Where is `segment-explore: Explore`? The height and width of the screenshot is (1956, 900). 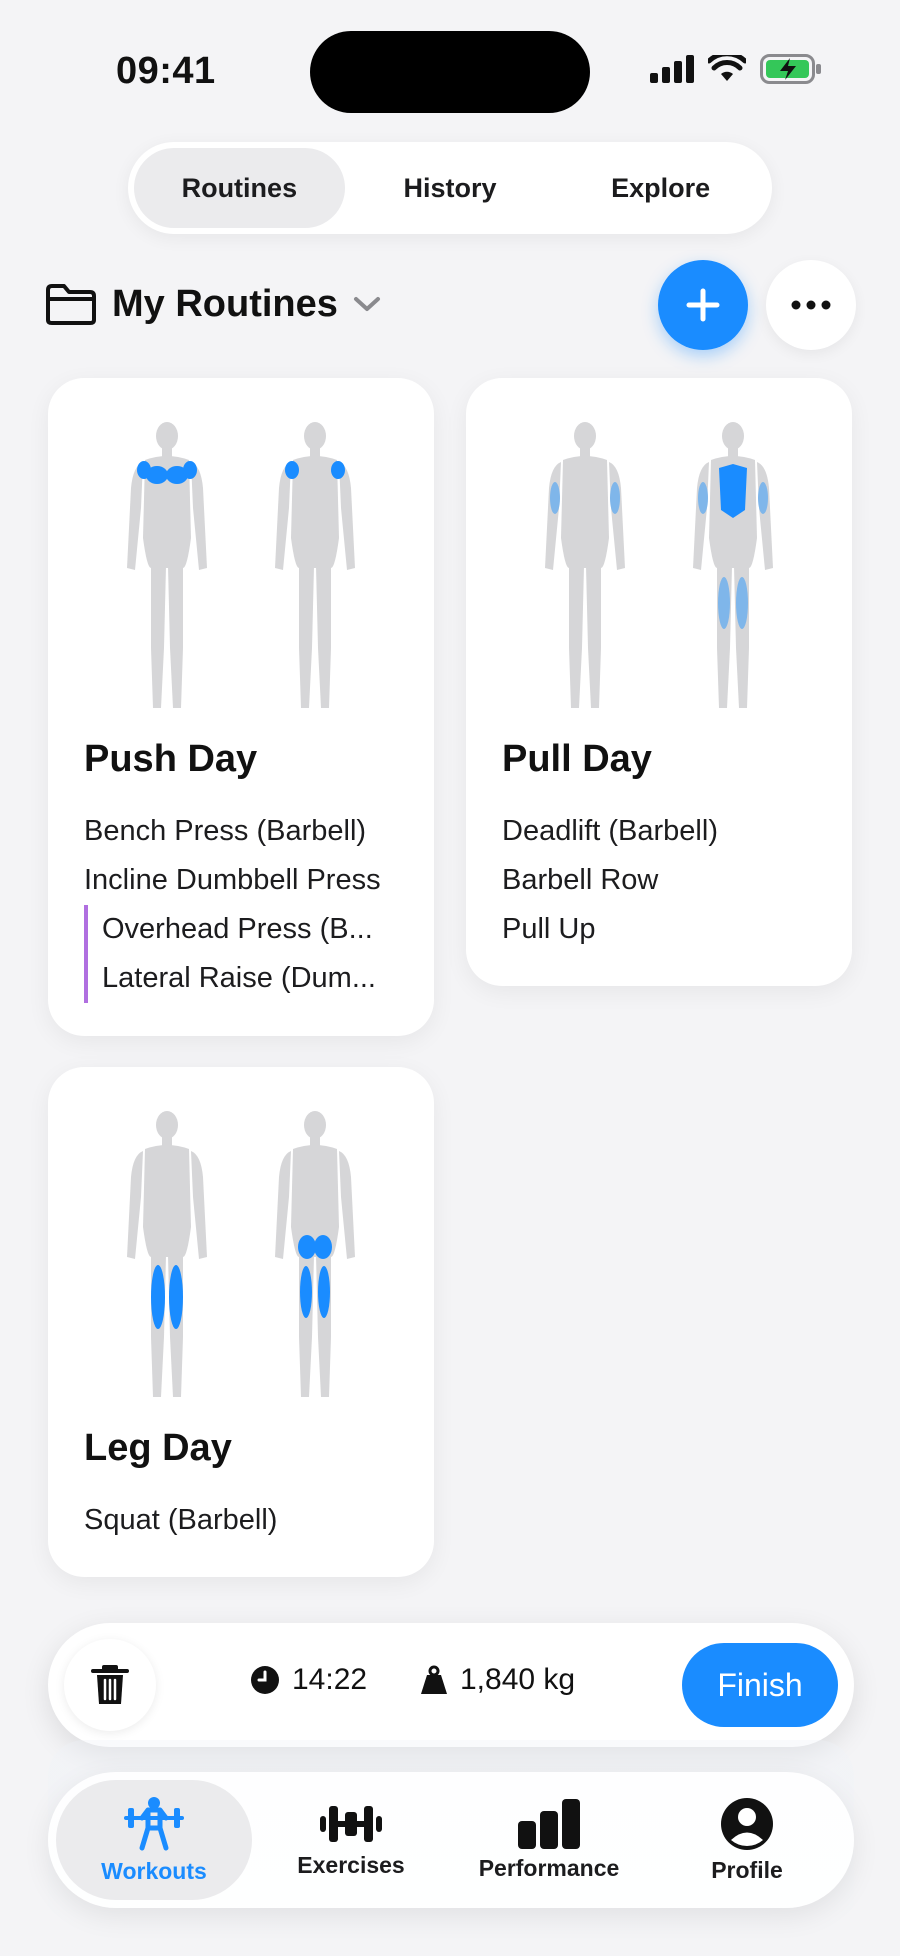 segment-explore: Explore is located at coordinates (660, 188).